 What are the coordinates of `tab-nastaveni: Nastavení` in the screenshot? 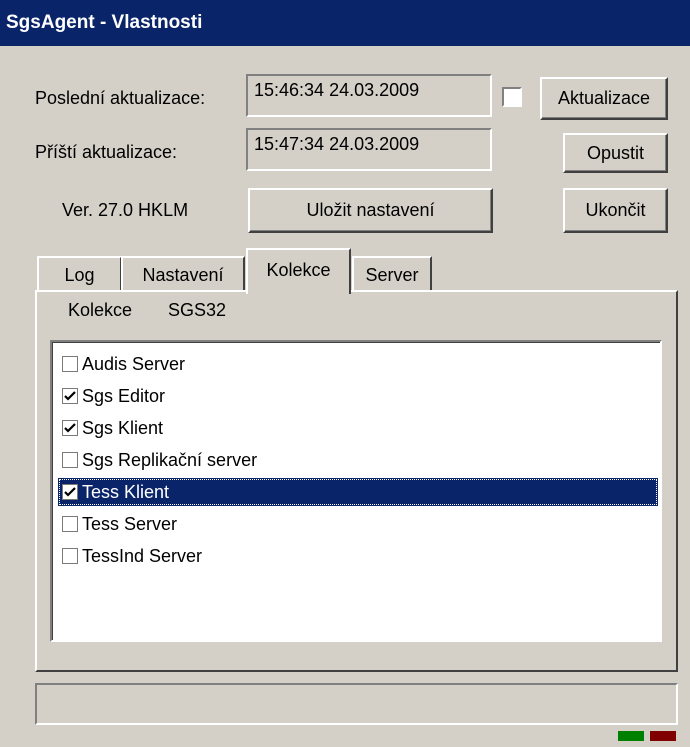 It's located at (183, 274).